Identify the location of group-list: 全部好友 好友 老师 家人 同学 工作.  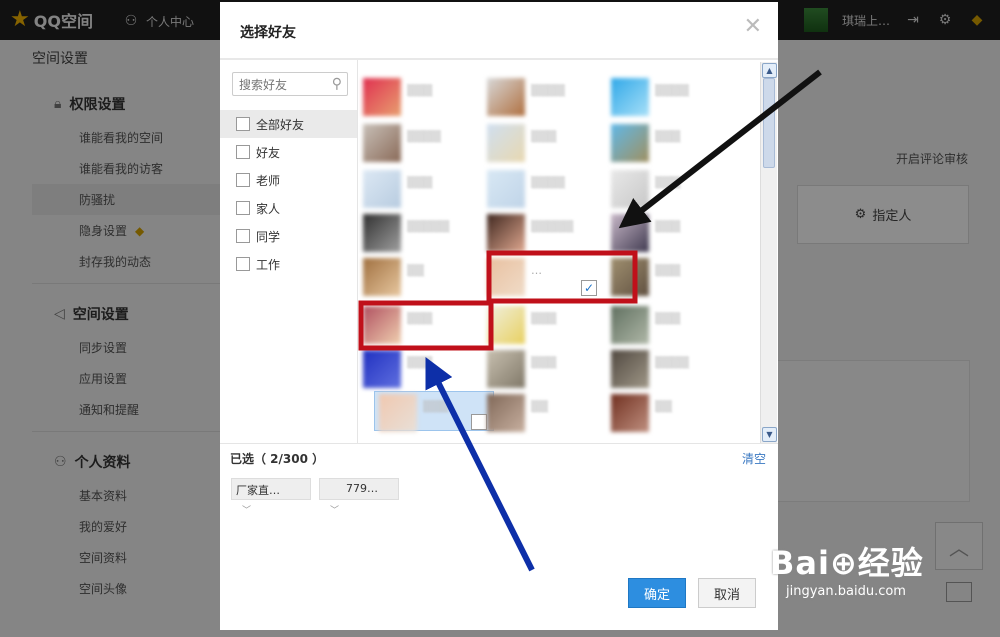
(288, 194).